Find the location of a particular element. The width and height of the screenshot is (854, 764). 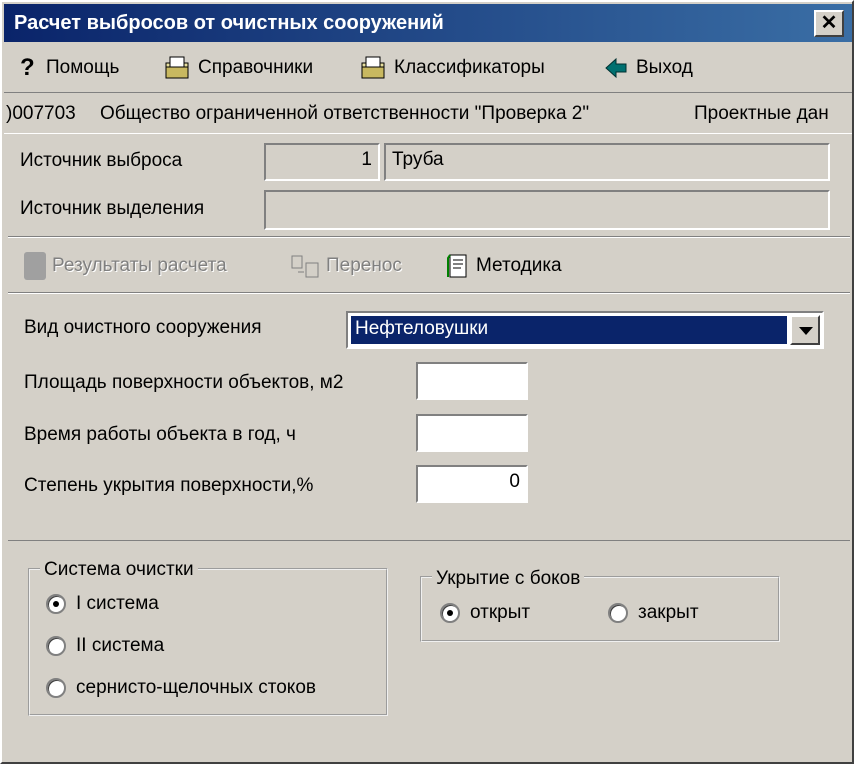

results-icon is located at coordinates (35, 266).